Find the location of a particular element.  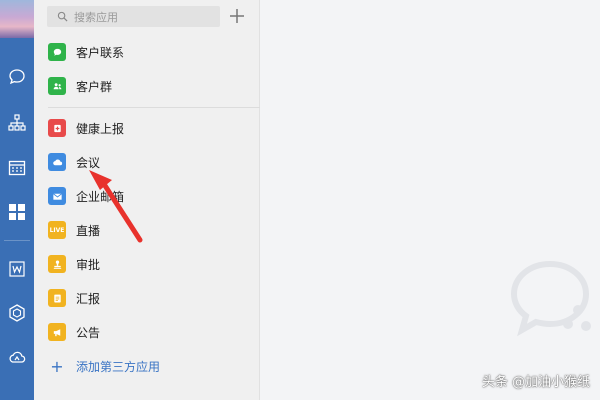

chat-bubble-icon is located at coordinates (57, 52).